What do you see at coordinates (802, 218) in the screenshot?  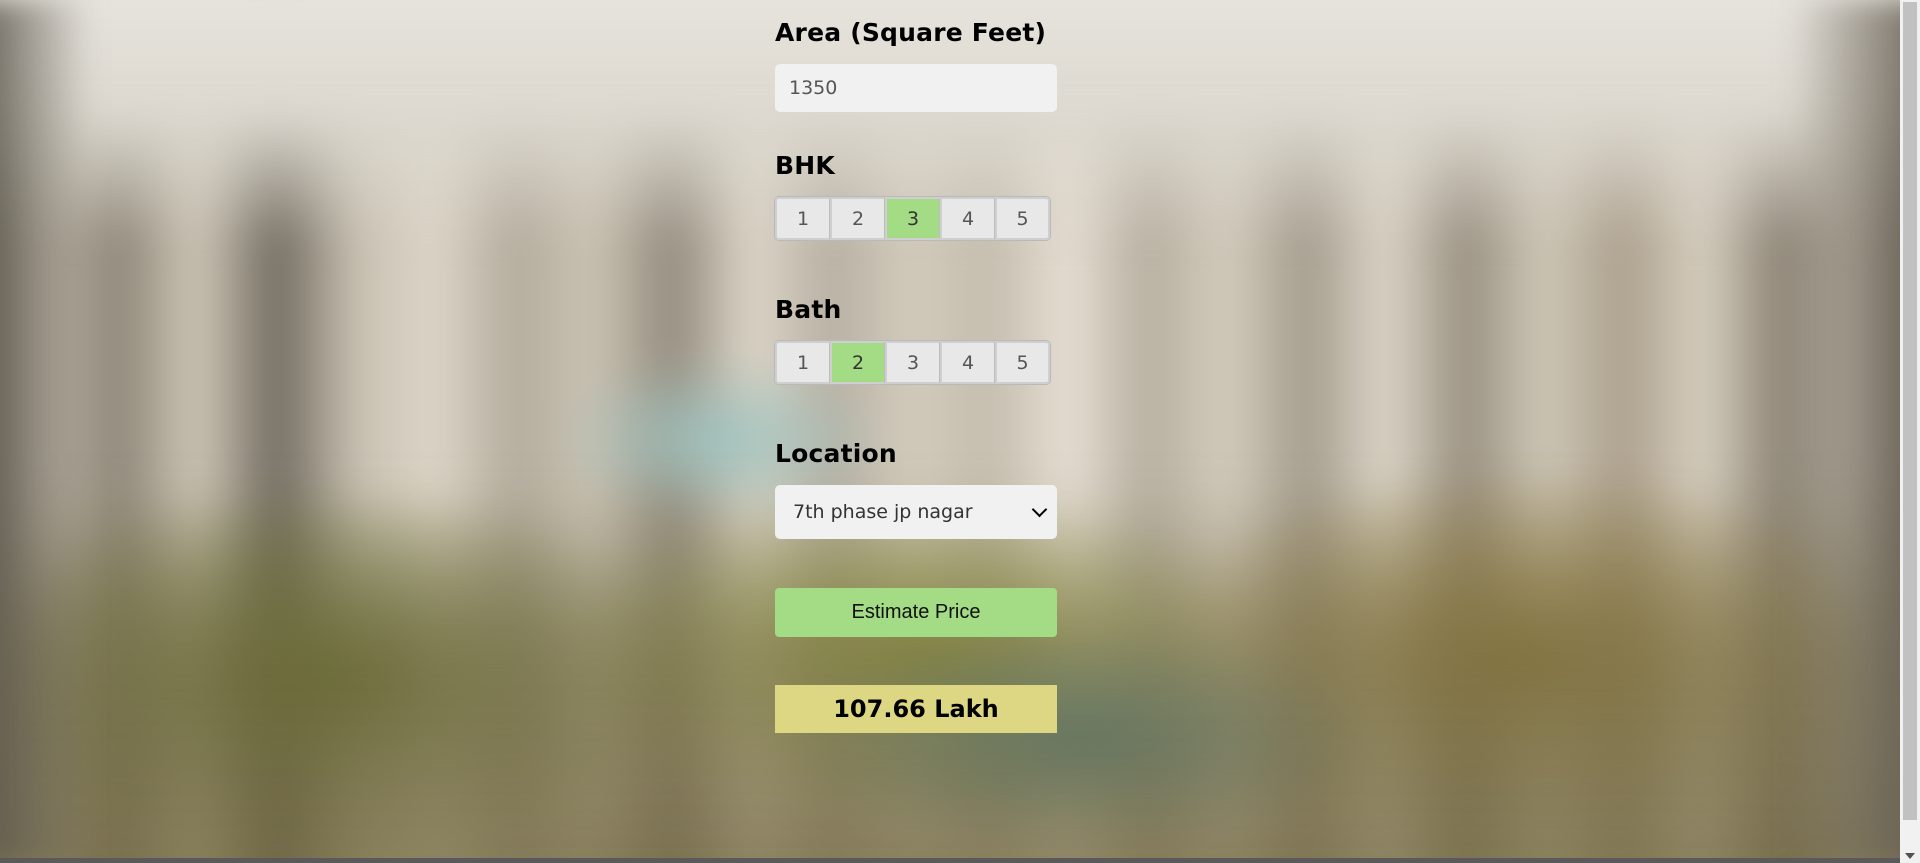 I see `bhk-option-1: 1` at bounding box center [802, 218].